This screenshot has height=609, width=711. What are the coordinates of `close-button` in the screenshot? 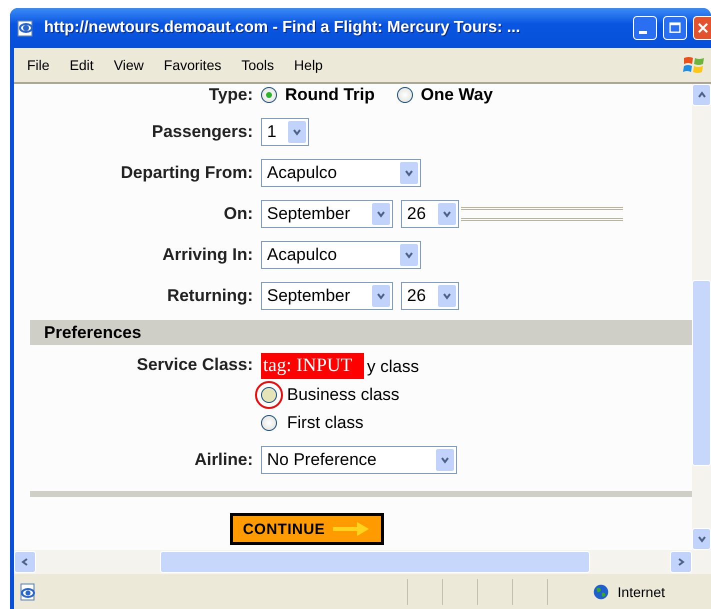 It's located at (702, 28).